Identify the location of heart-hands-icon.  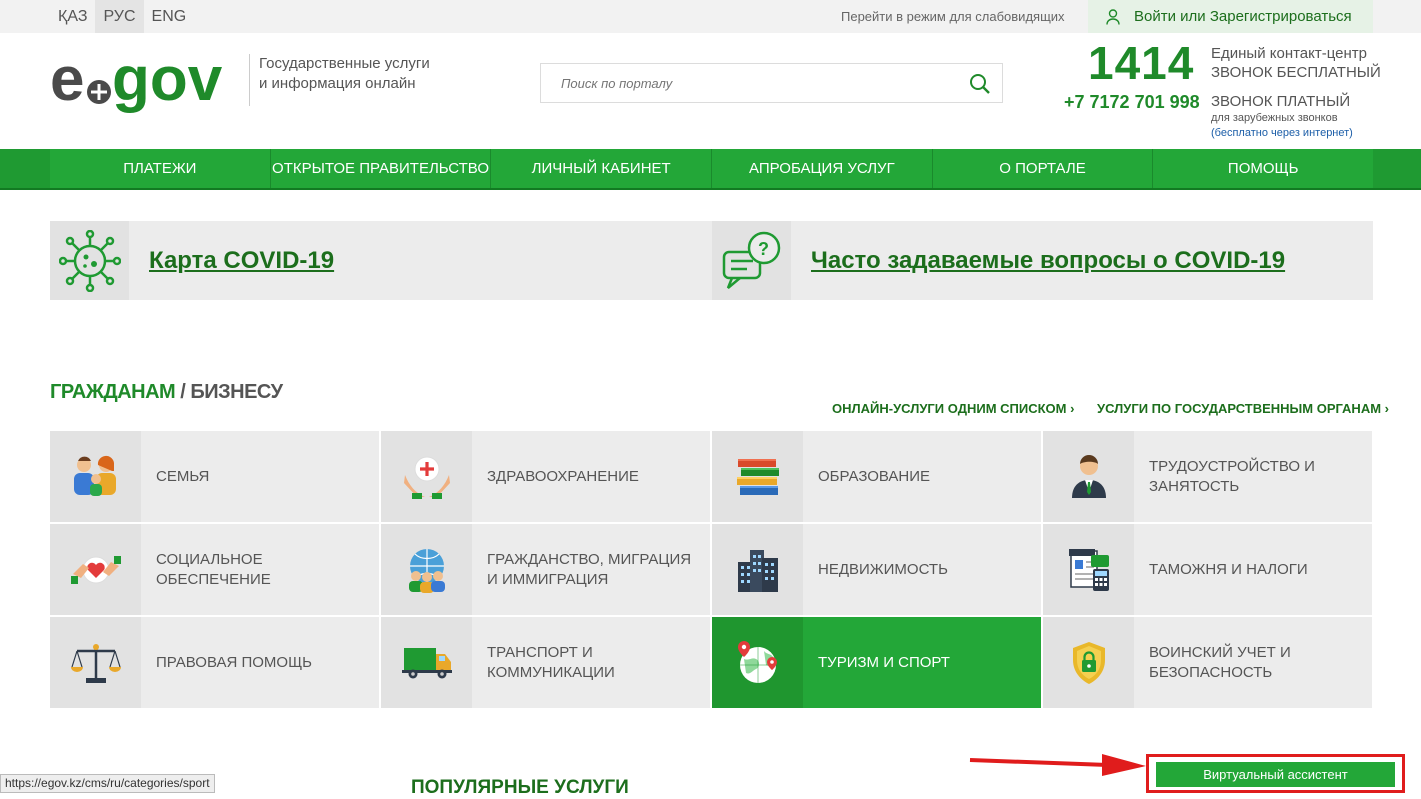
(95, 569).